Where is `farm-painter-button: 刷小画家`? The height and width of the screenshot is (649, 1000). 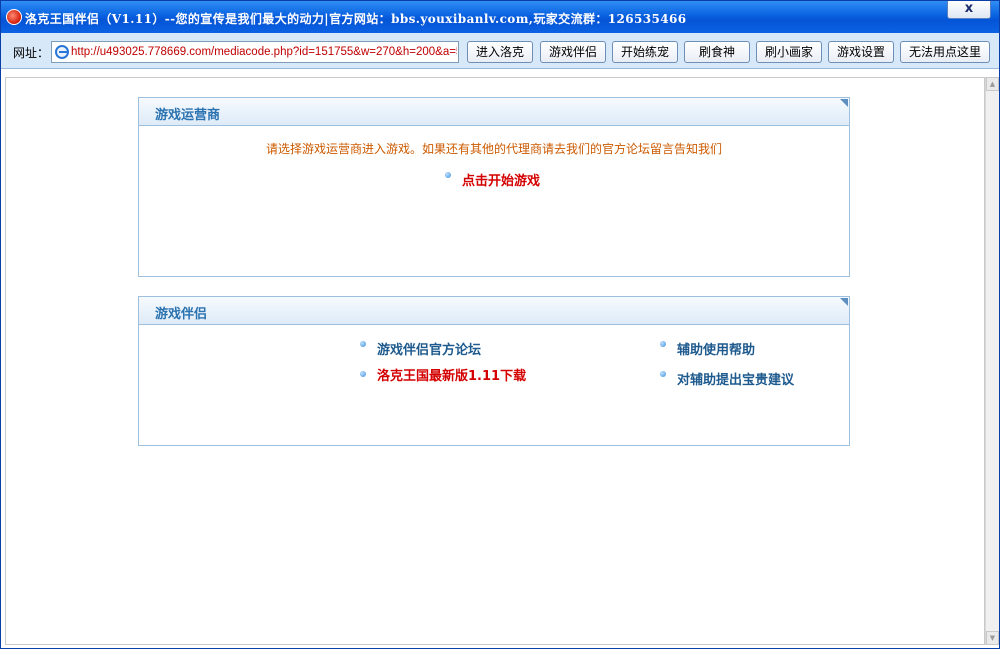
farm-painter-button: 刷小画家 is located at coordinates (789, 52).